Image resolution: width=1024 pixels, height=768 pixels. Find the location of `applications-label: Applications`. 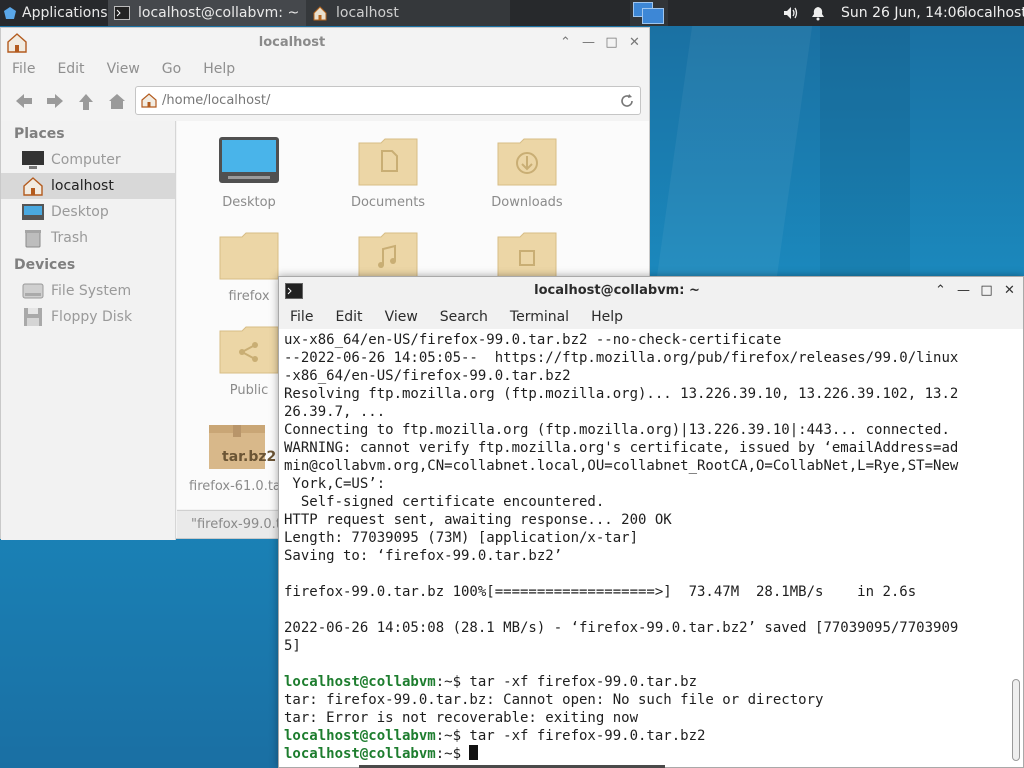

applications-label: Applications is located at coordinates (65, 13).